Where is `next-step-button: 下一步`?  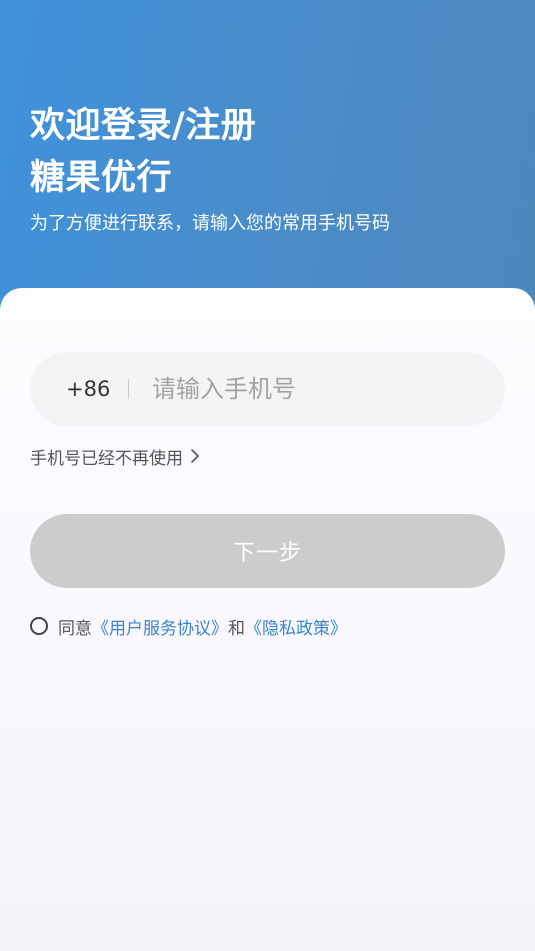 next-step-button: 下一步 is located at coordinates (267, 551).